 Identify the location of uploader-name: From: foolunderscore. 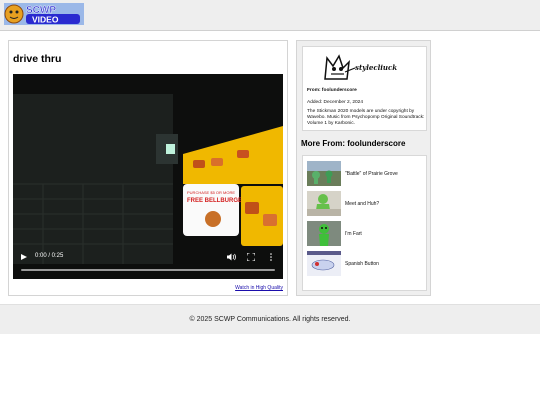
(332, 90).